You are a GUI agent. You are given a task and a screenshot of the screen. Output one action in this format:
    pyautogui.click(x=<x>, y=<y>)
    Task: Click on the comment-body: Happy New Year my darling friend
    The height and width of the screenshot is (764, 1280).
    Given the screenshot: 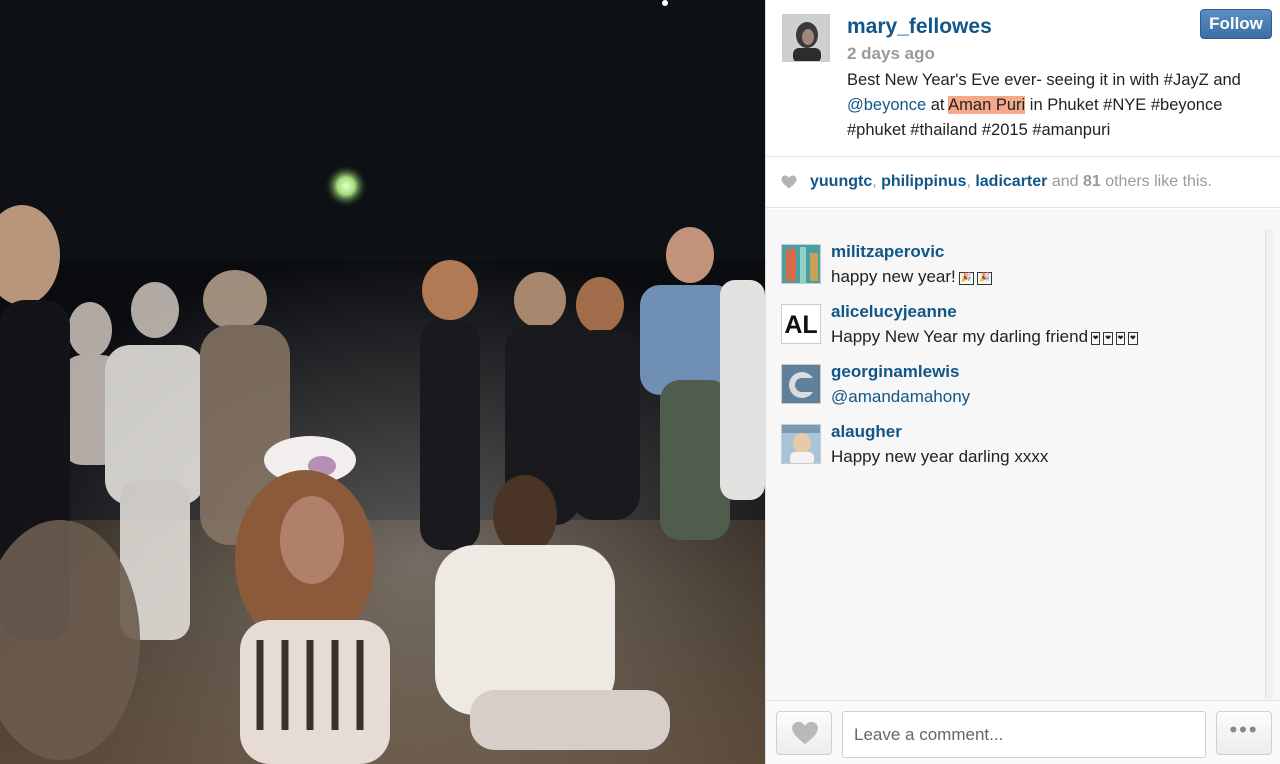 What is the action you would take?
    pyautogui.click(x=960, y=336)
    